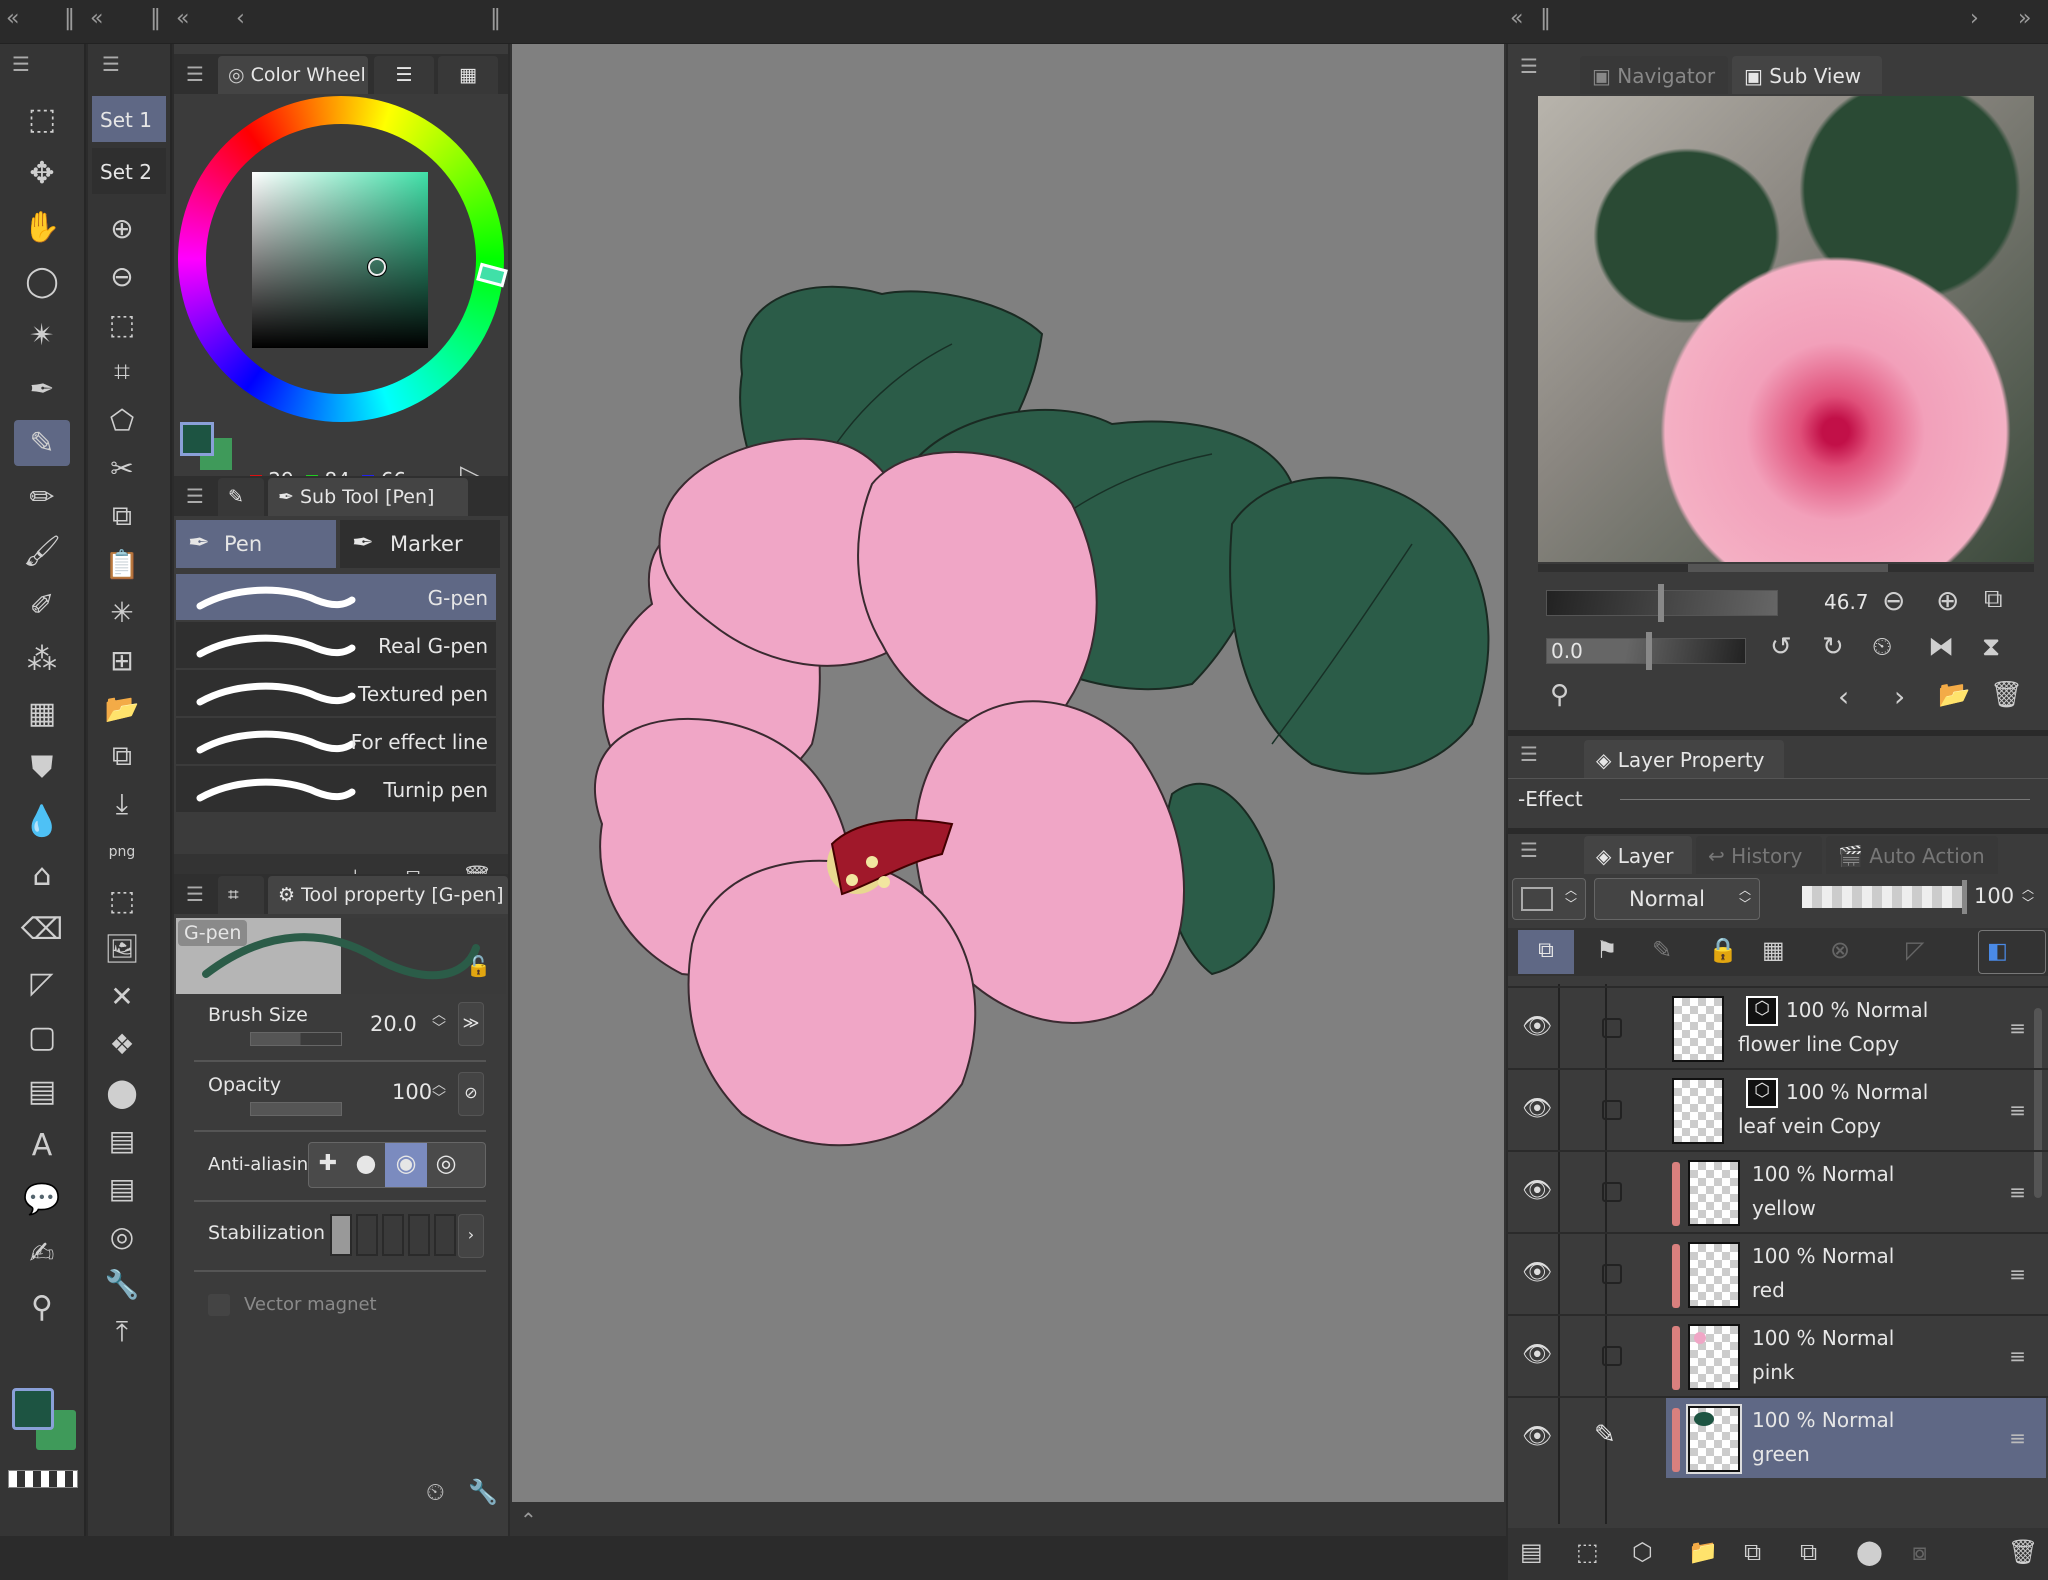  What do you see at coordinates (483, 1492) in the screenshot?
I see `wrench-icon: 🔧` at bounding box center [483, 1492].